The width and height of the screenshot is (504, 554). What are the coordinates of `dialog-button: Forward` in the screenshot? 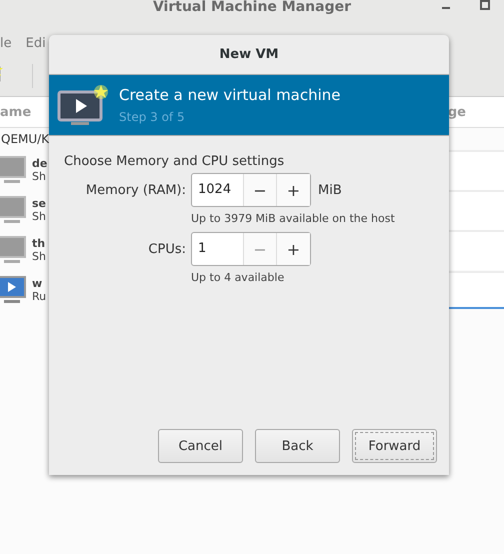 It's located at (394, 446).